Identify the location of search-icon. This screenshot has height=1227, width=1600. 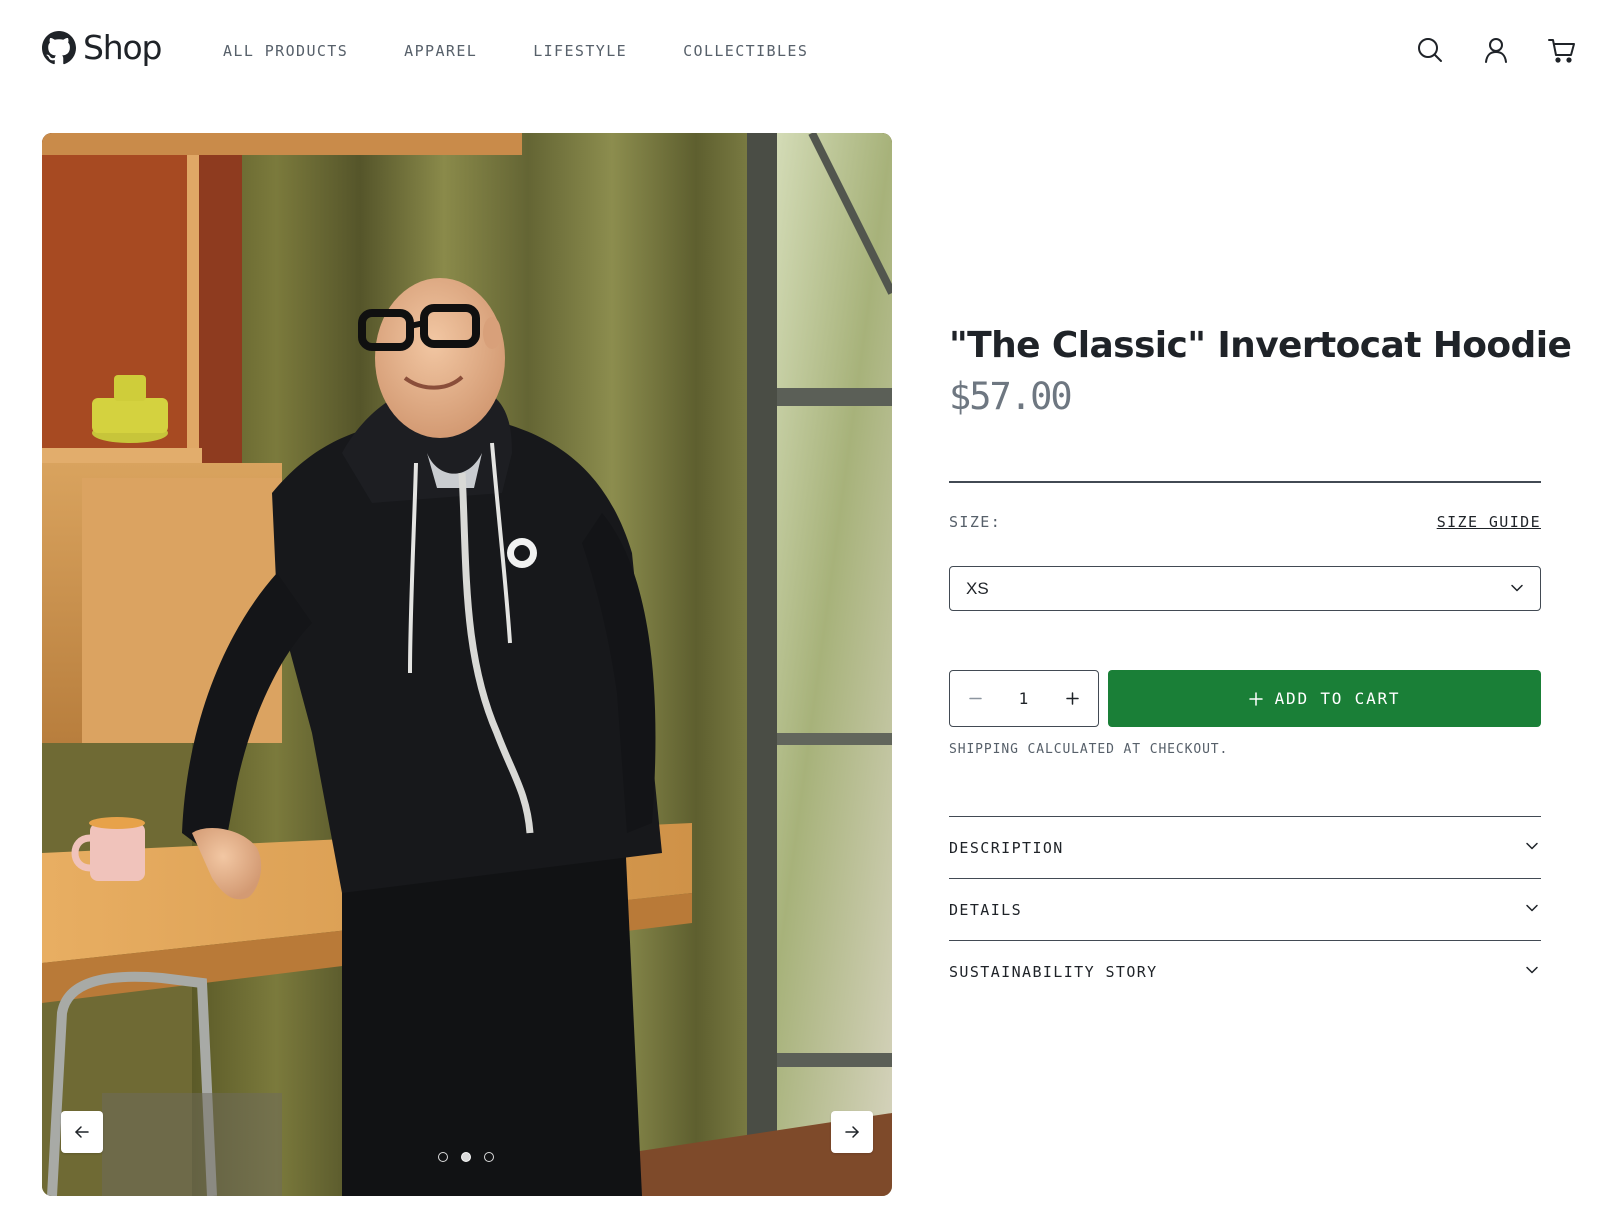
(1430, 50).